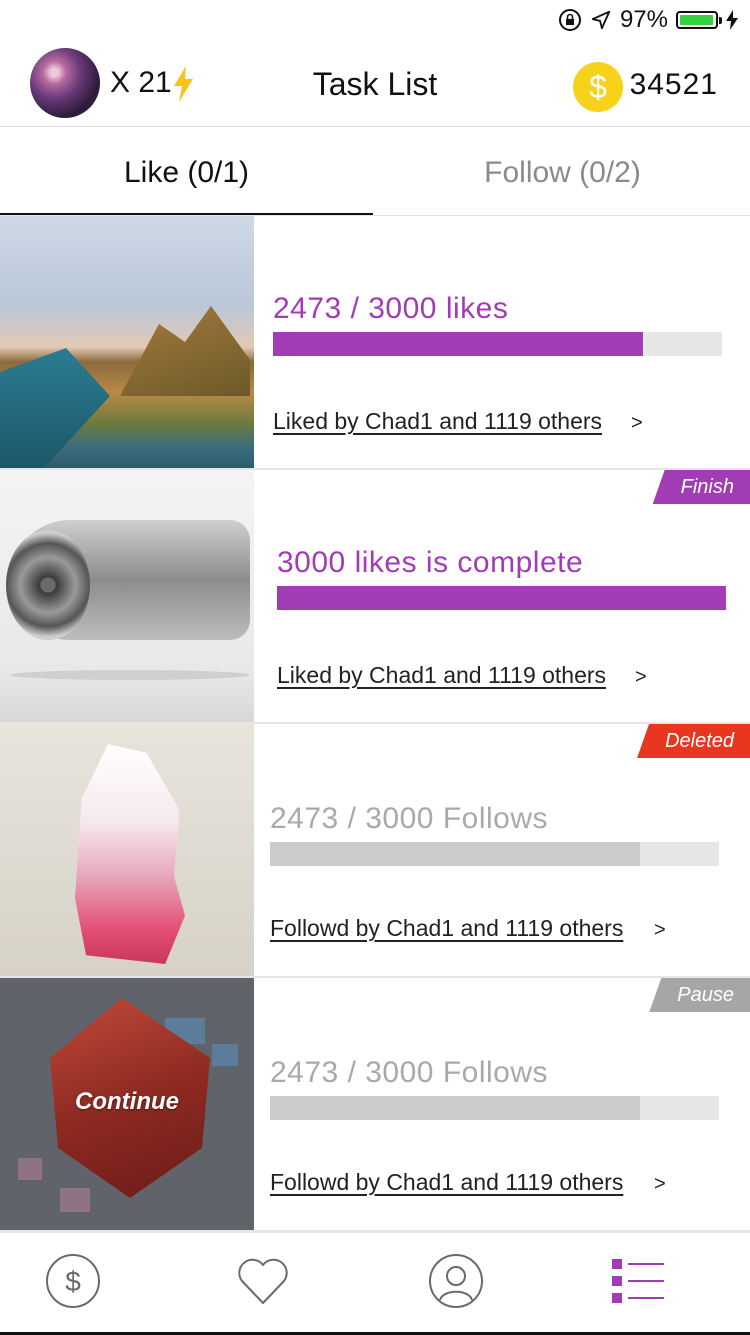 The width and height of the screenshot is (750, 1335). What do you see at coordinates (598, 87) in the screenshot?
I see `coin-icon: $` at bounding box center [598, 87].